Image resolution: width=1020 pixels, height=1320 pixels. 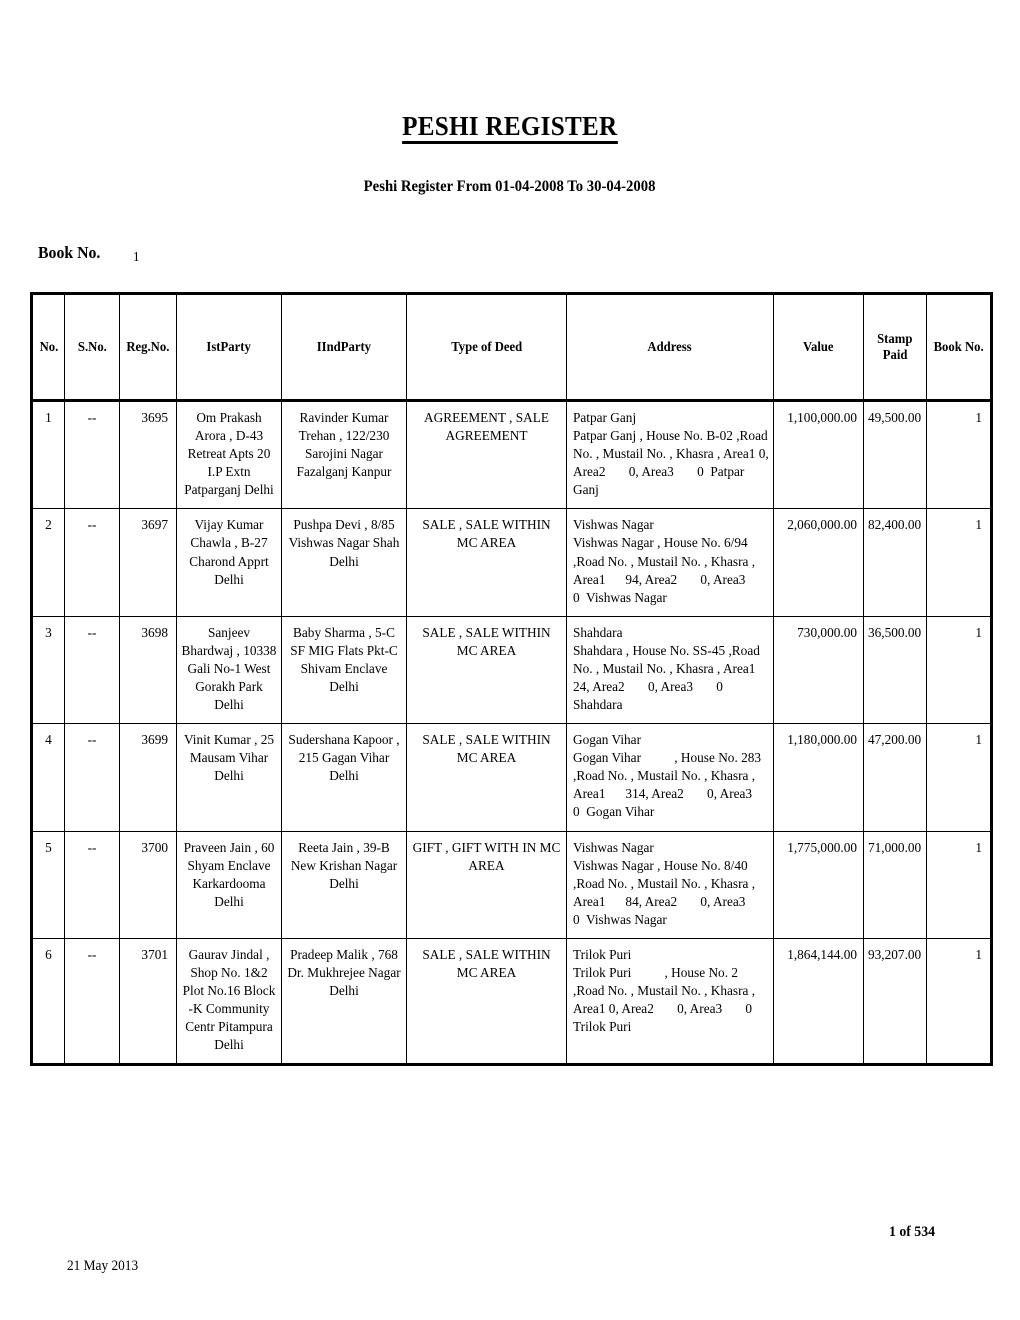 What do you see at coordinates (148, 454) in the screenshot?
I see `cell-regno: 3695` at bounding box center [148, 454].